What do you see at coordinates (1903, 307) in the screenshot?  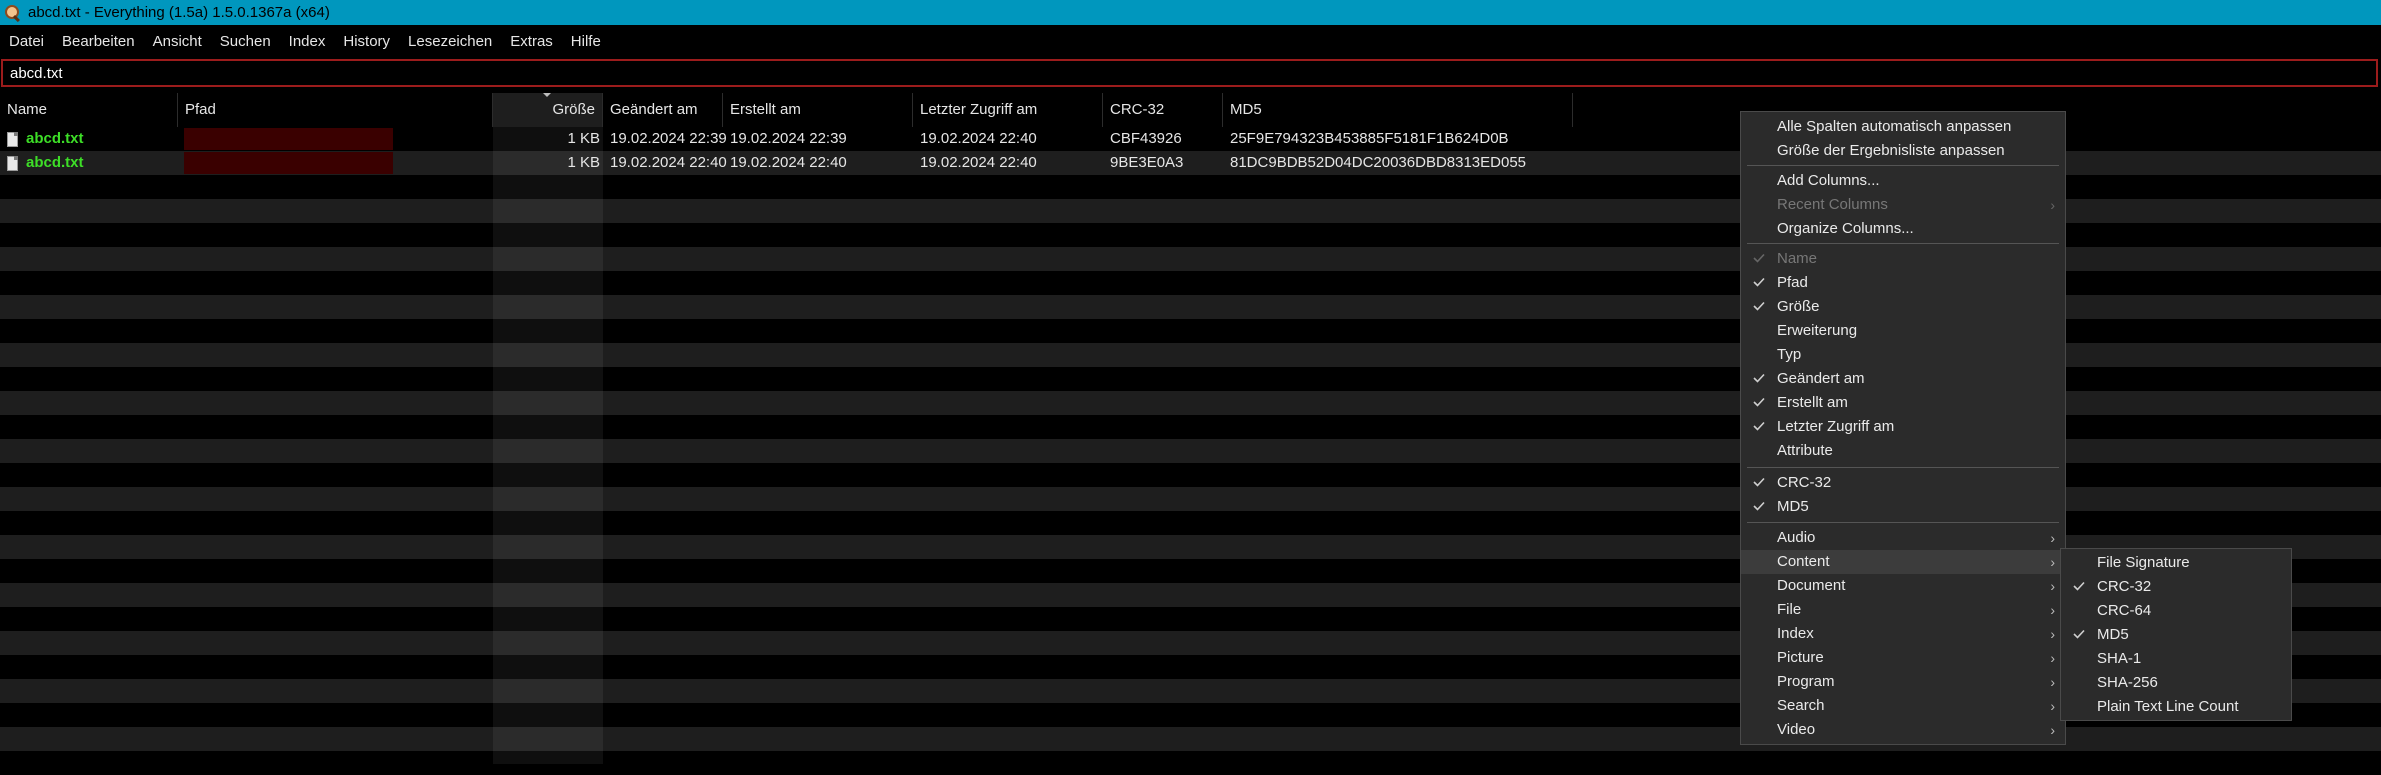 I see `menu-item-col-groesse: Größe` at bounding box center [1903, 307].